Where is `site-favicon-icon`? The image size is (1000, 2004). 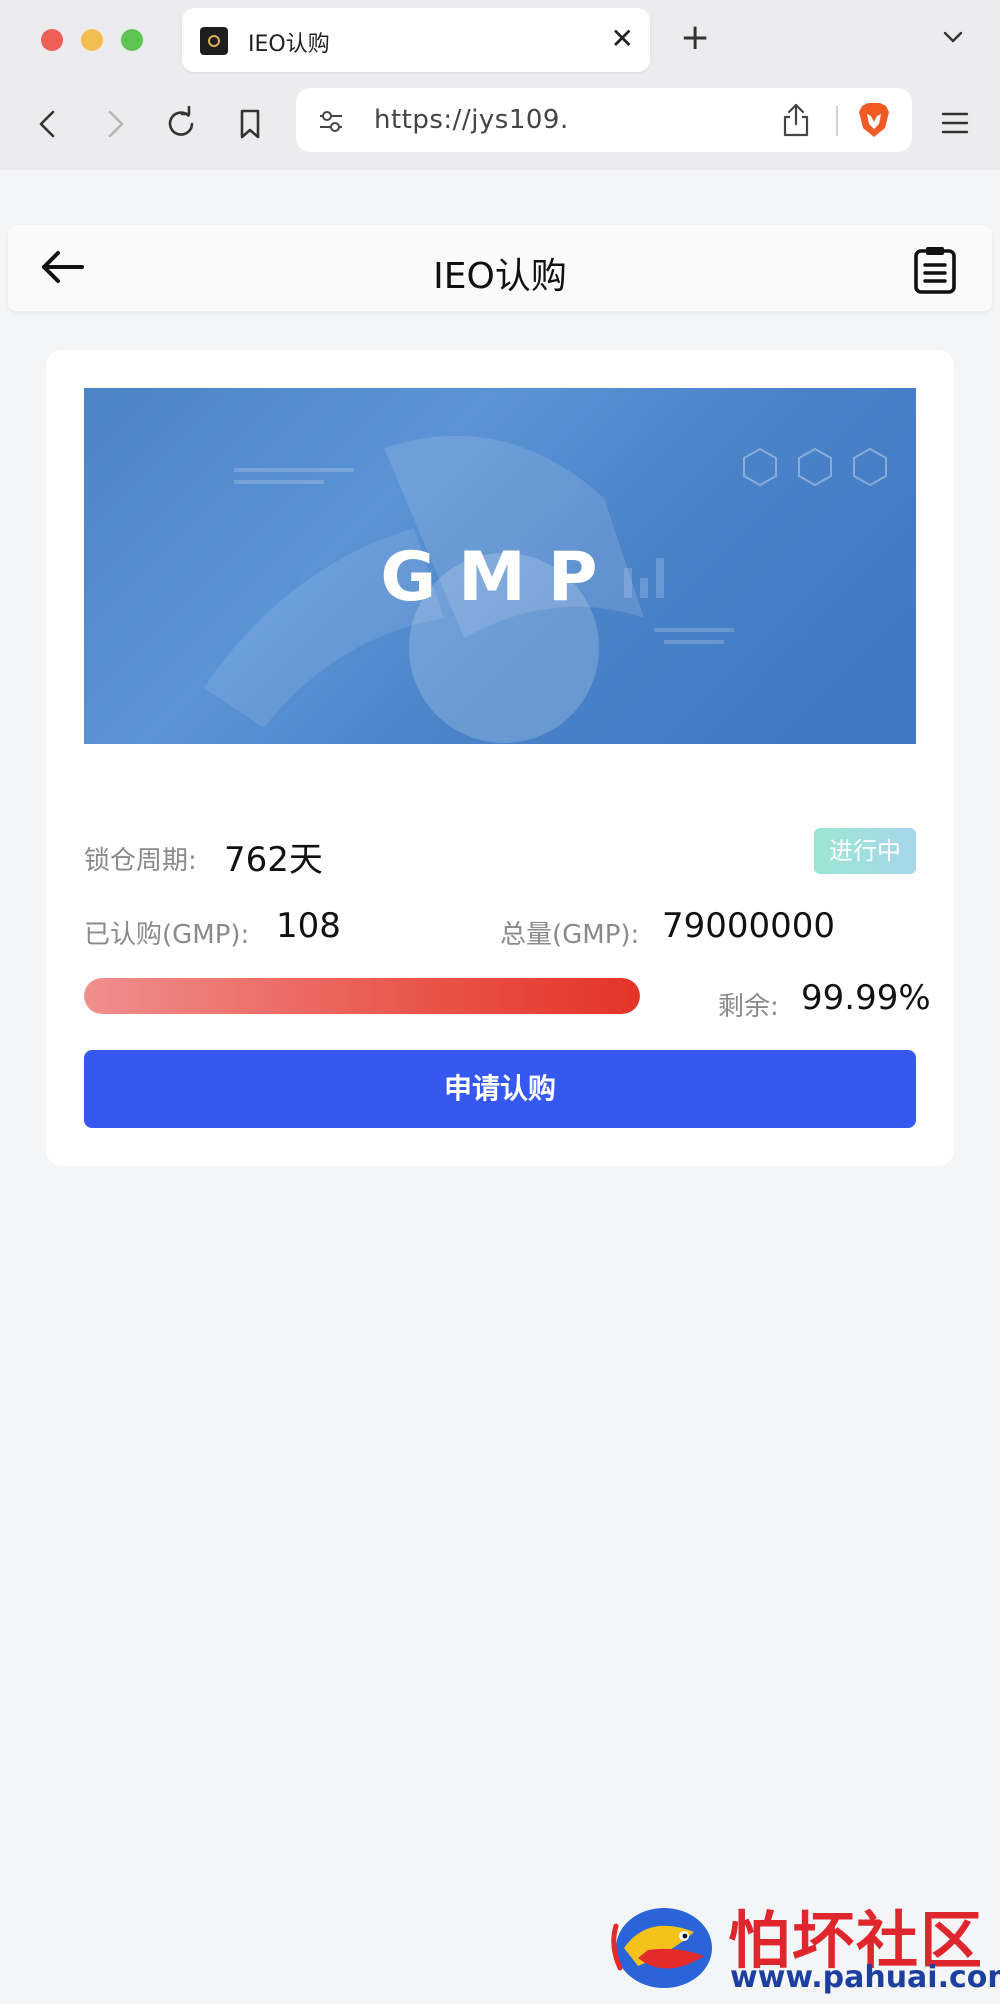 site-favicon-icon is located at coordinates (214, 41).